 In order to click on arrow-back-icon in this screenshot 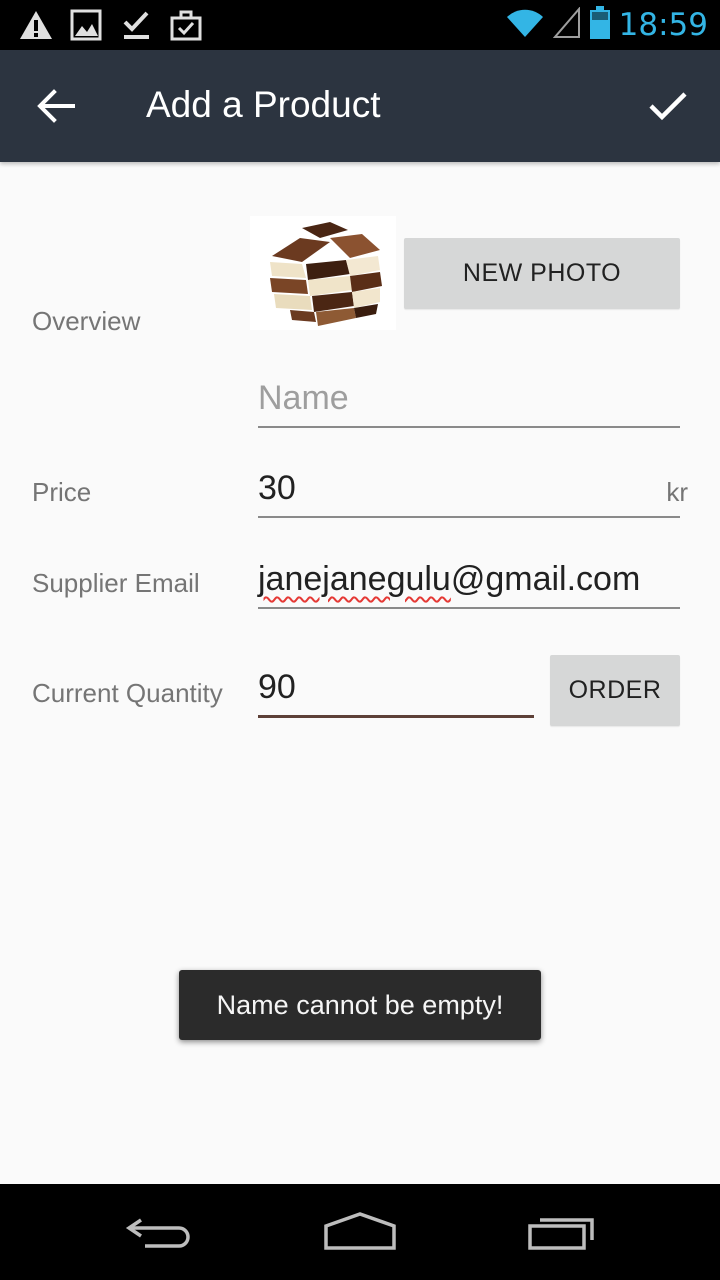, I will do `click(56, 106)`.